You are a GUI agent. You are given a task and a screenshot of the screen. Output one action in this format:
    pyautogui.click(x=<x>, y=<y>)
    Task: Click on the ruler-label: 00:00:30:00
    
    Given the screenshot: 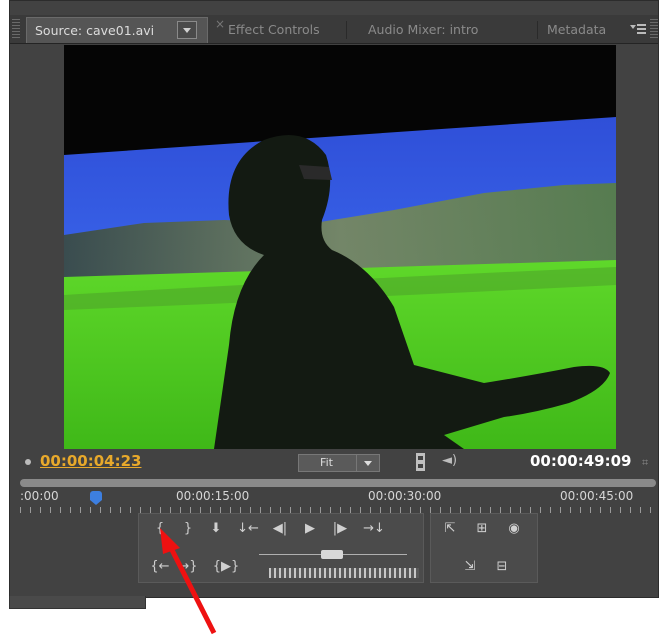 What is the action you would take?
    pyautogui.click(x=405, y=496)
    